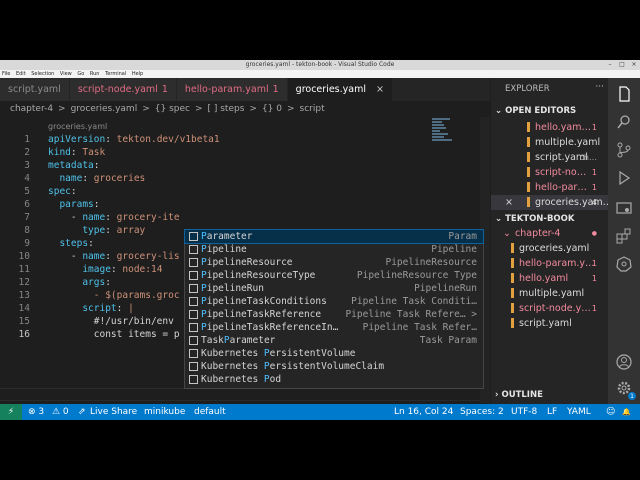  I want to click on file-item: hello-par… 1, so click(550, 187).